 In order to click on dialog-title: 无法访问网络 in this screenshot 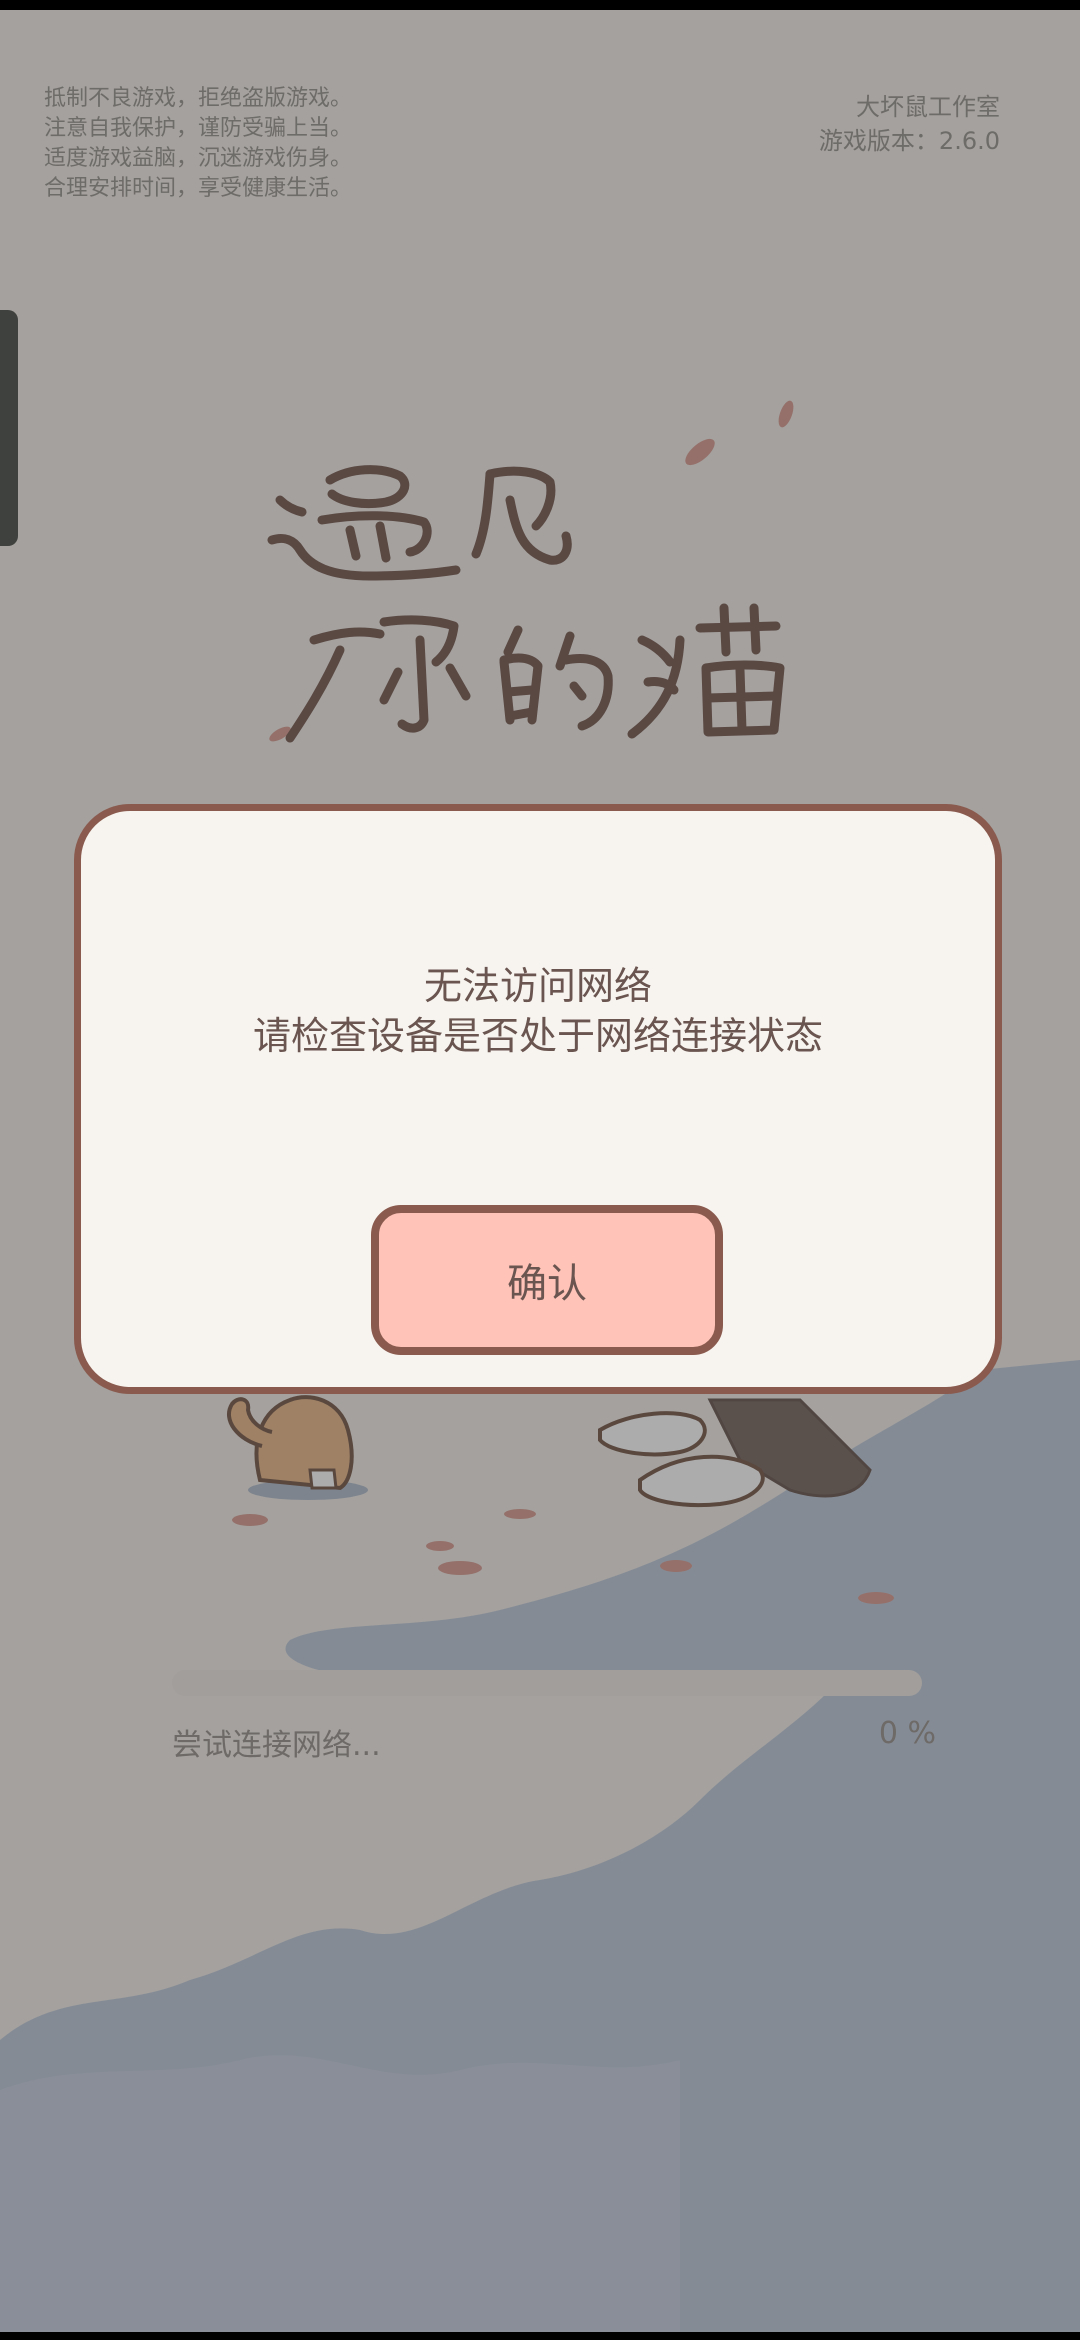, I will do `click(537, 986)`.